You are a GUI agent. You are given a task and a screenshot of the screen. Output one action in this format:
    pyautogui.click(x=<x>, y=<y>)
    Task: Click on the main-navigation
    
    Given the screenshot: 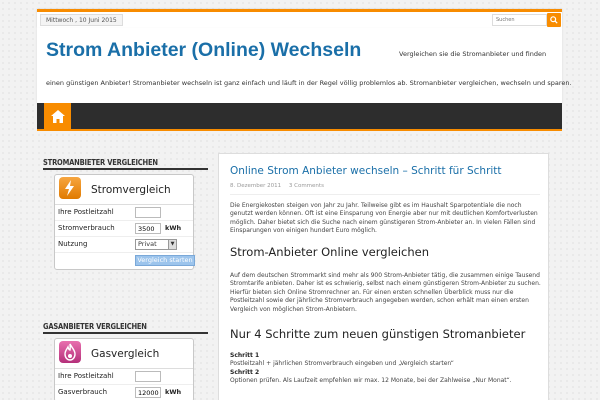 What is the action you would take?
    pyautogui.click(x=299, y=117)
    